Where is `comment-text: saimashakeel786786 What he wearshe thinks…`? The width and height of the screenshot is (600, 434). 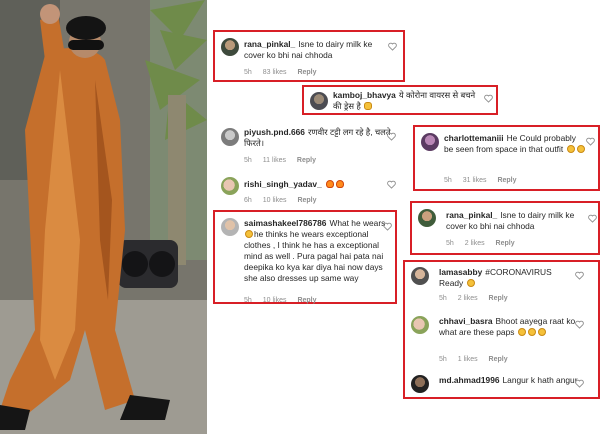 comment-text: saimashakeel786786 What he wearshe thinks… is located at coordinates (317, 251).